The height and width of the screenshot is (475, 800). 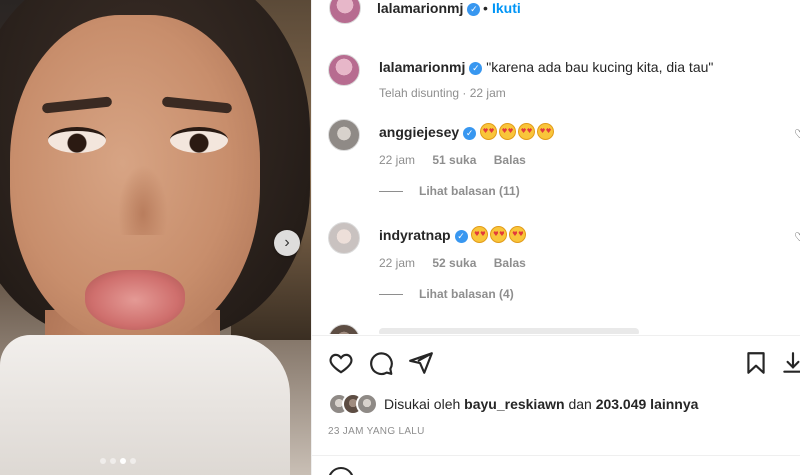 What do you see at coordinates (422, 67) in the screenshot?
I see `caption-username: lalamarionmj` at bounding box center [422, 67].